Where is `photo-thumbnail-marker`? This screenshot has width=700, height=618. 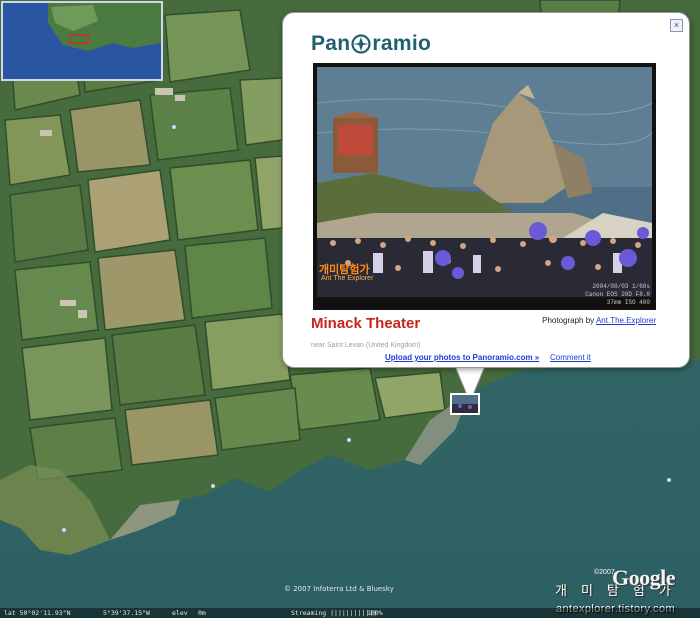
photo-thumbnail-marker is located at coordinates (465, 404).